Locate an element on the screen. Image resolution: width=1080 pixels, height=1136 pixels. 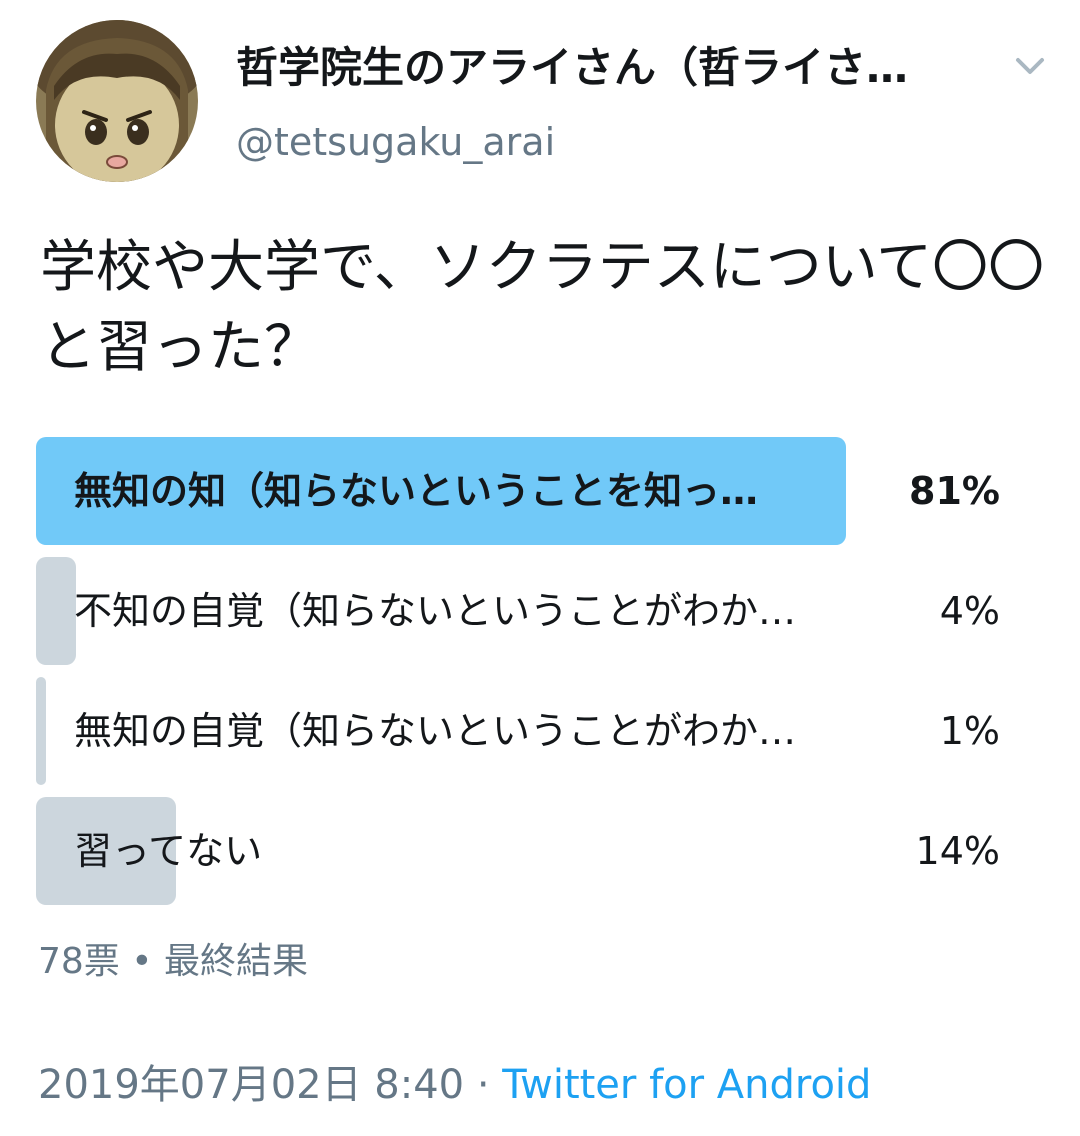
tweet-source-link: Twitter for Android is located at coordinates (686, 1085).